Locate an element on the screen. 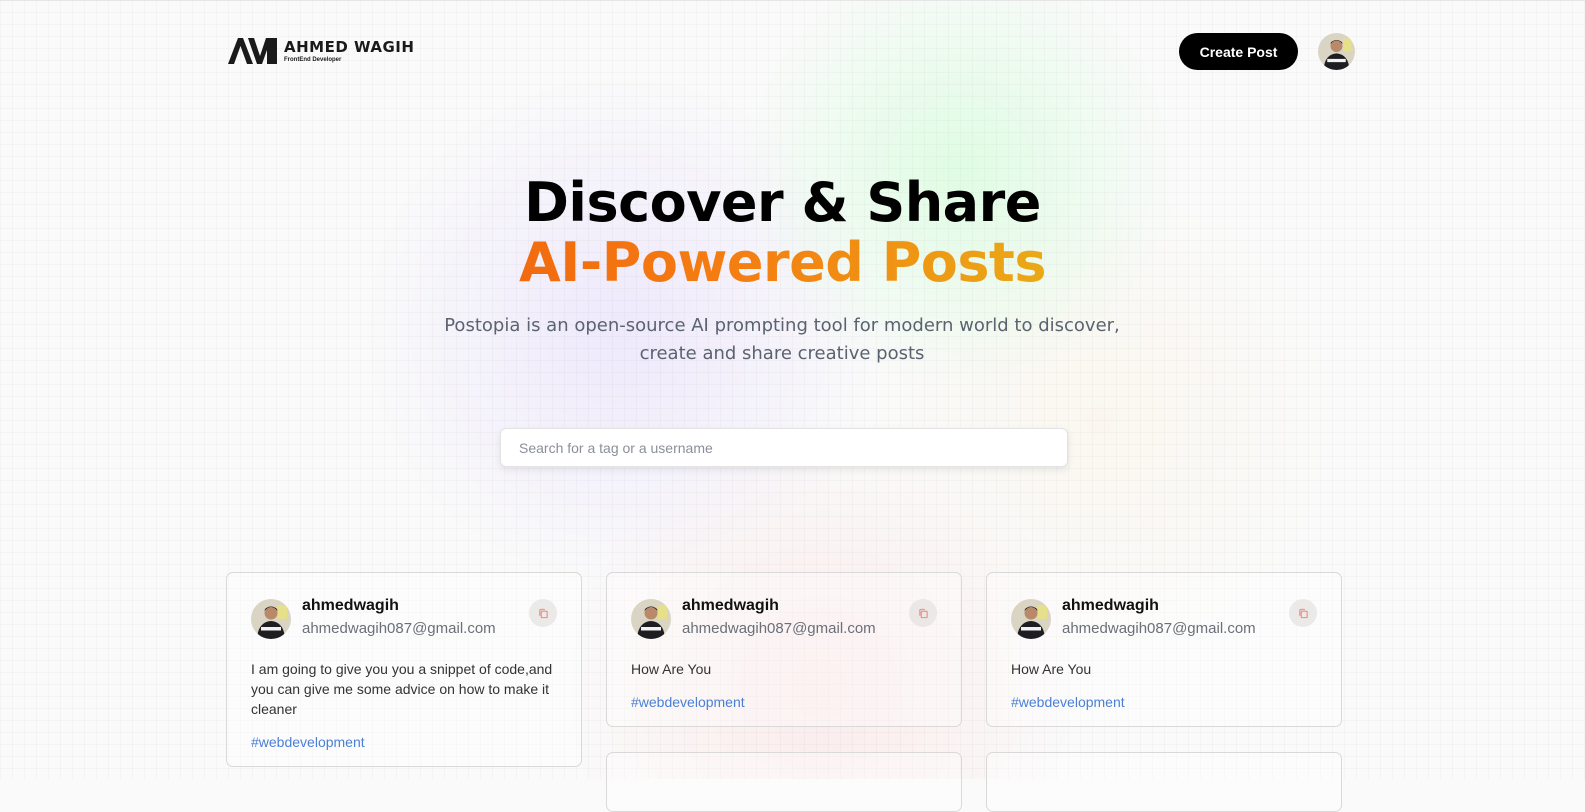 This screenshot has height=812, width=1585. search-input is located at coordinates (784, 447).